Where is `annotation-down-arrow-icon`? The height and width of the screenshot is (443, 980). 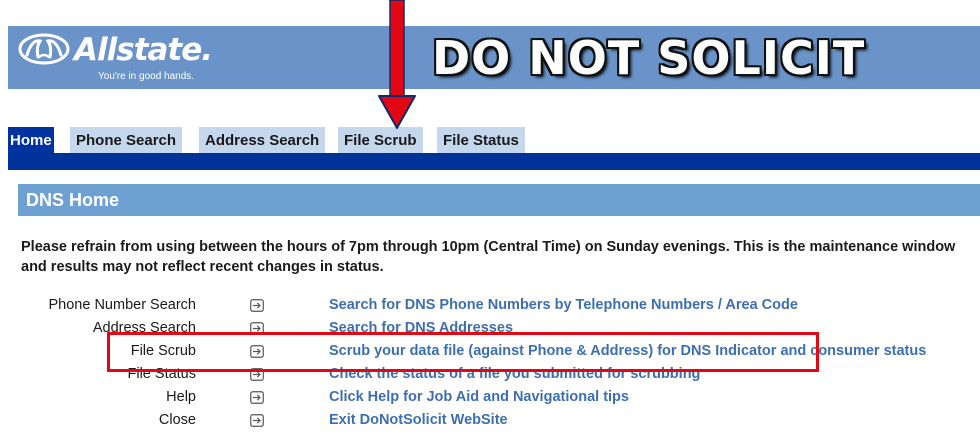
annotation-down-arrow-icon is located at coordinates (397, 64).